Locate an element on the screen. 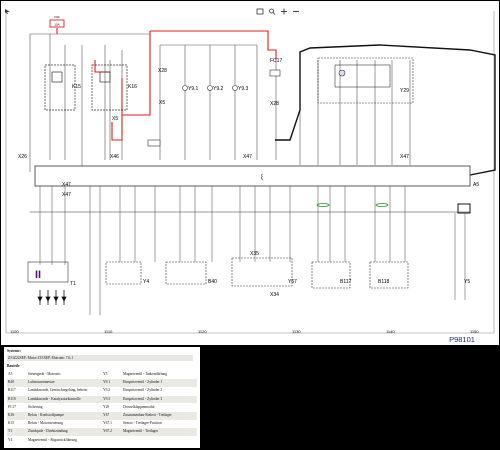 Image resolution: width=500 pixels, height=450 pixels. label-y9-1: Y9.1 is located at coordinates (193, 89).